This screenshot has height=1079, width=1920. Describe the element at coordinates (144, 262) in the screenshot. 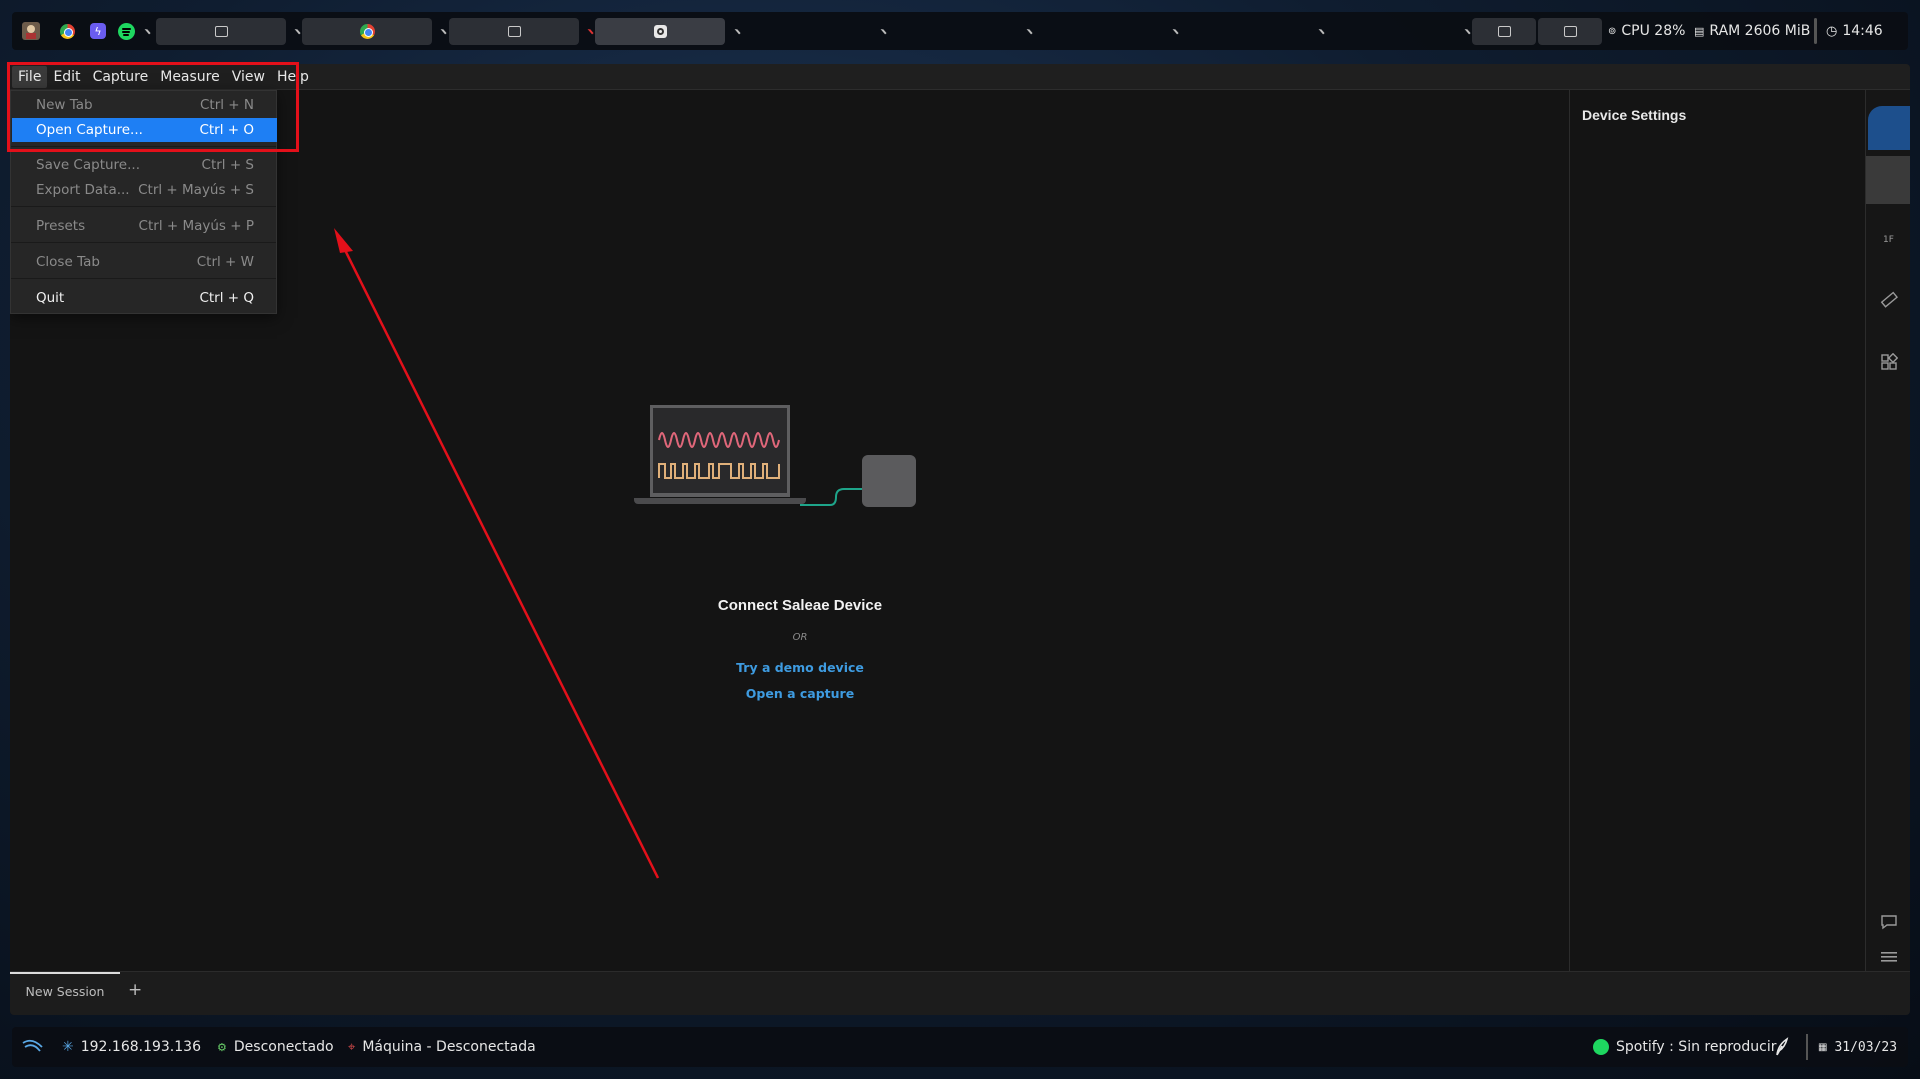

I see `menu-item-close-tab: Close Tab Ctrl + W` at that location.